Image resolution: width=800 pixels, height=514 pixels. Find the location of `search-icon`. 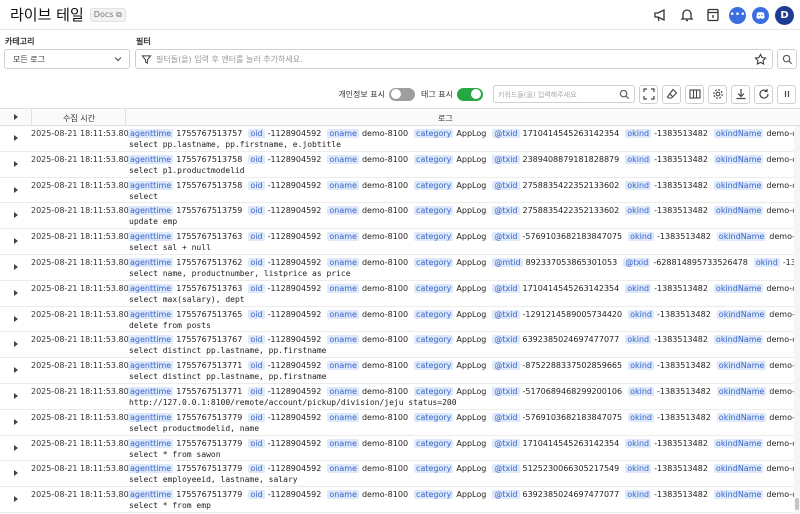

search-icon is located at coordinates (624, 94).